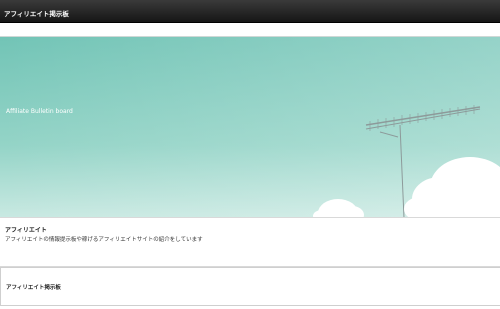 This screenshot has height=309, width=500. What do you see at coordinates (250, 11) in the screenshot?
I see `top-bar: アフィリエイト掲示板` at bounding box center [250, 11].